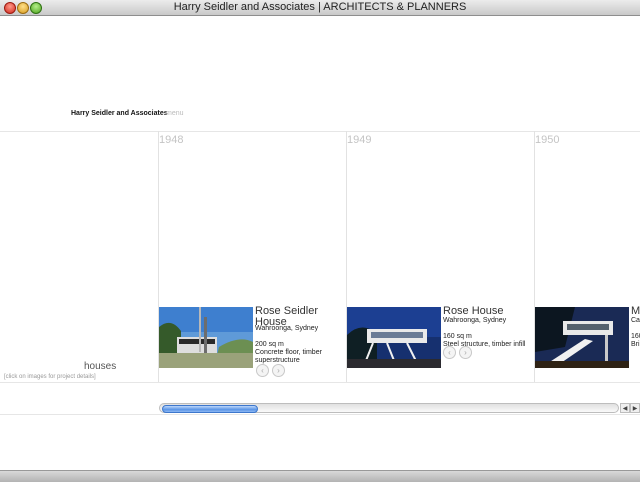 This screenshot has width=640, height=482. Describe the element at coordinates (457, 336) in the screenshot. I see `project-area: 160 sq m` at that location.